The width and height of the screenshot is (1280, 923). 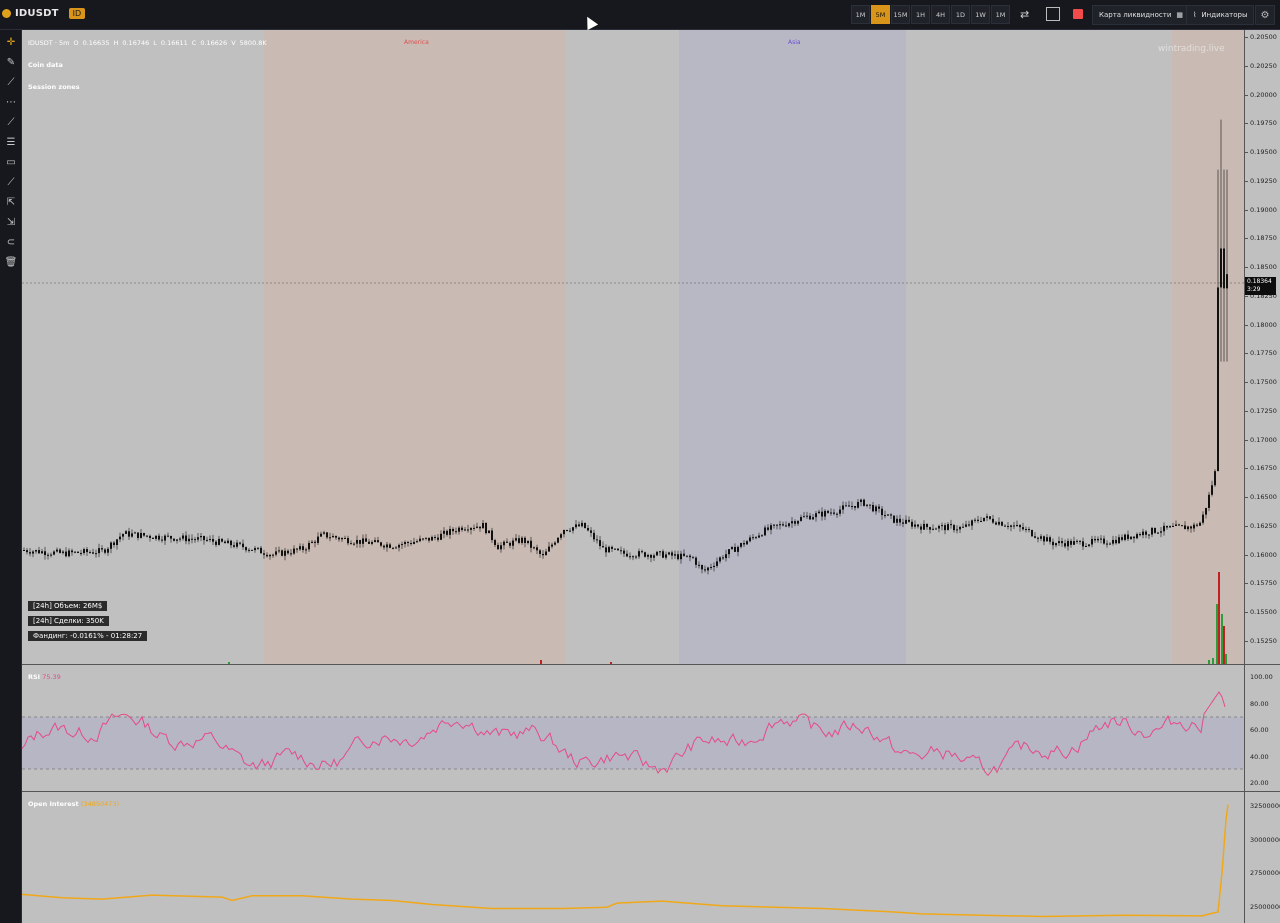 What do you see at coordinates (11, 122) in the screenshot?
I see `ray-icon: ⟋` at bounding box center [11, 122].